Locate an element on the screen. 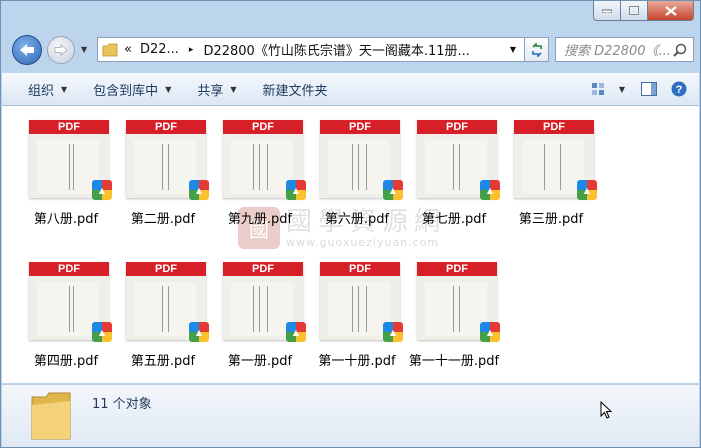 This screenshot has height=448, width=701. file-item: PDF ▲ 第四册.pdf is located at coordinates (66, 317).